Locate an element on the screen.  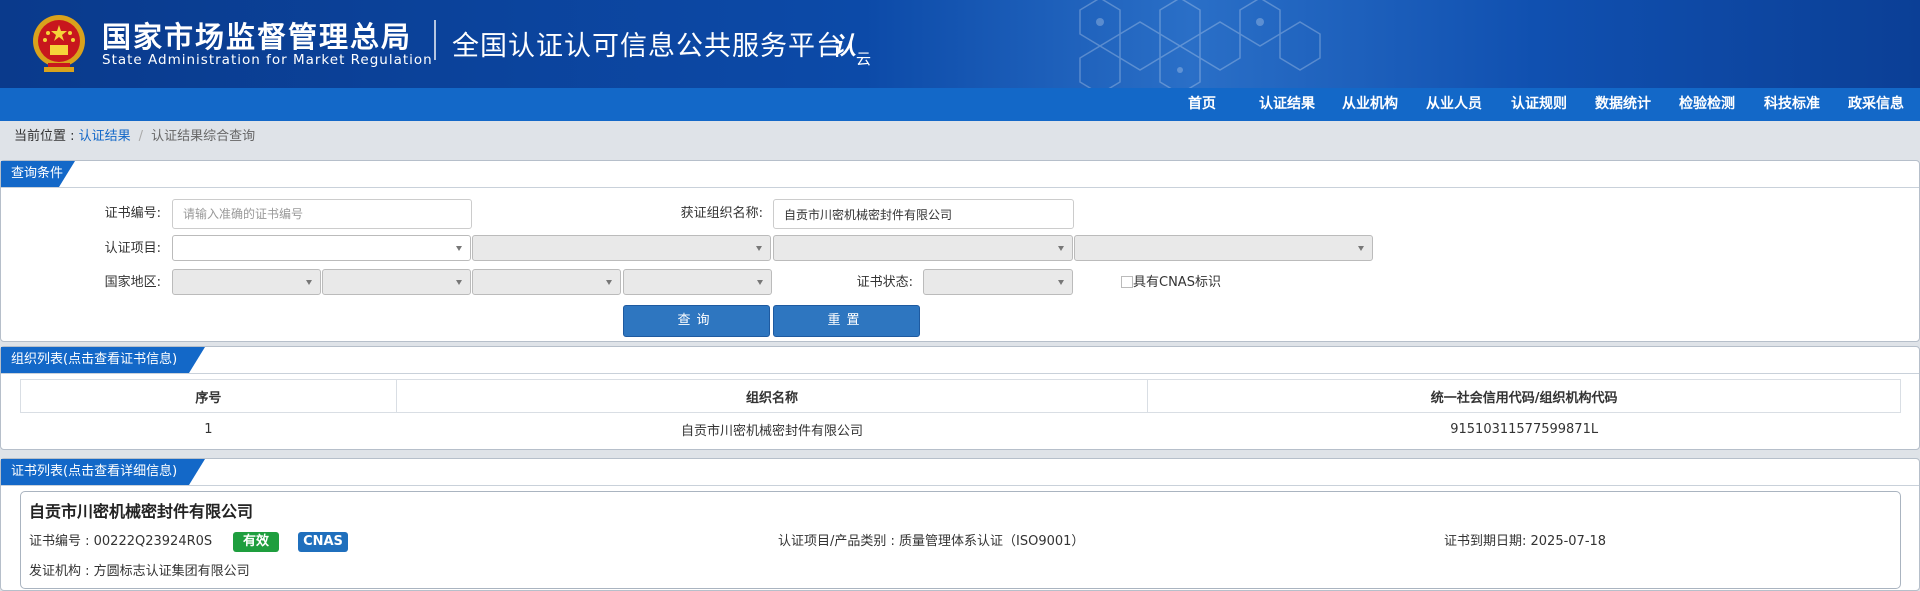
cert-card-cert-no: 证书编号 : 00222Q23924R0S is located at coordinates (121, 541).